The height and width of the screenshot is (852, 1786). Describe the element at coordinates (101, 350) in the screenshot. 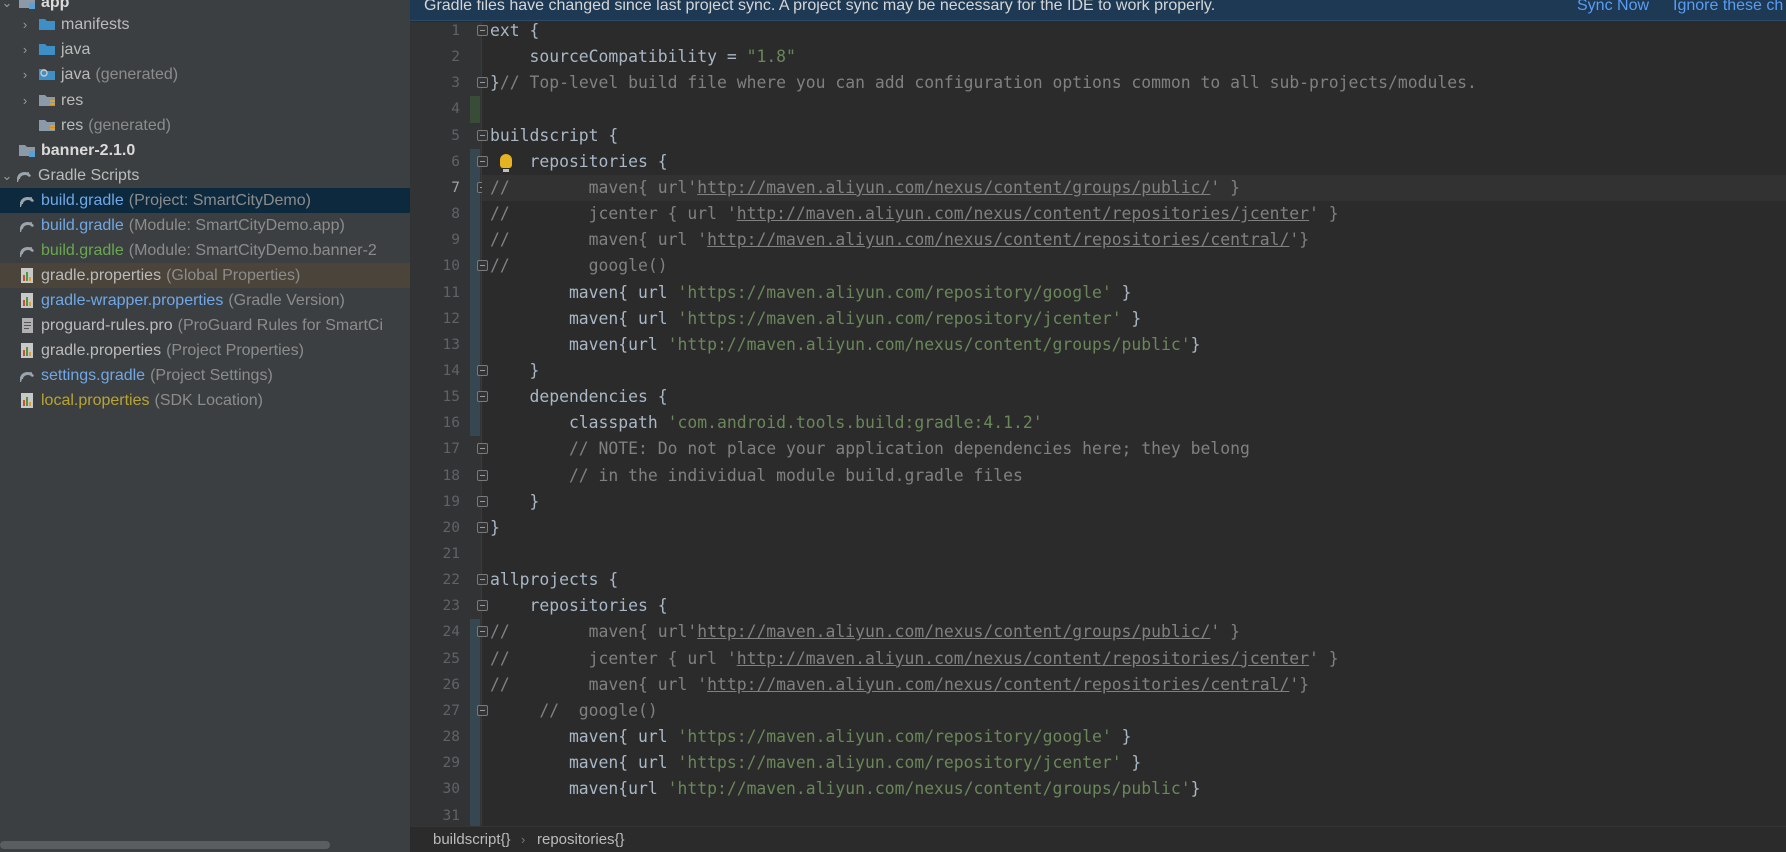

I see `tree-item-name: gradle.properties` at that location.